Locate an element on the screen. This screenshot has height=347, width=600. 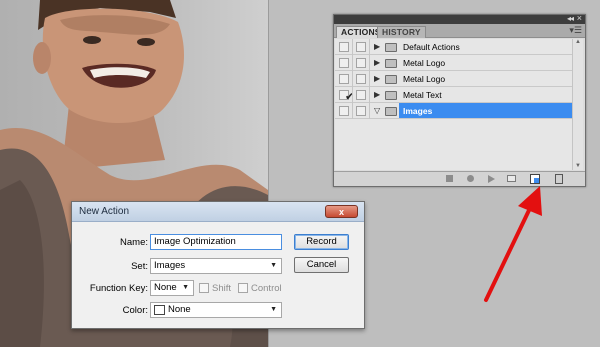
close-panel-icon: × is located at coordinates (579, 18).